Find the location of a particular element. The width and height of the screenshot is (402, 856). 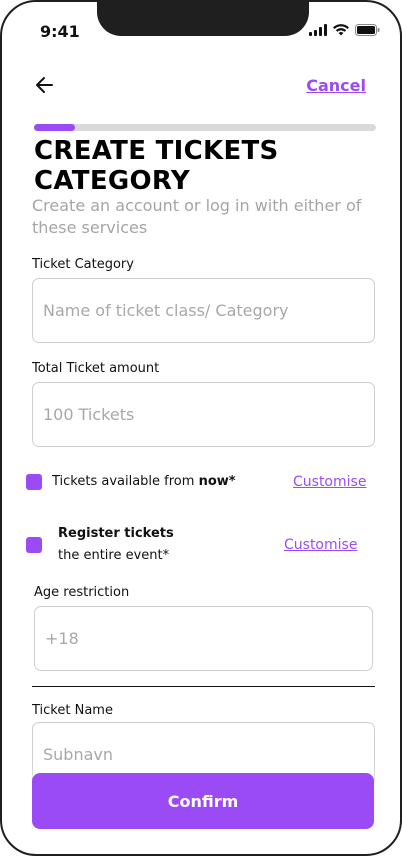

ticket-name-label: Ticket Name is located at coordinates (72, 710).